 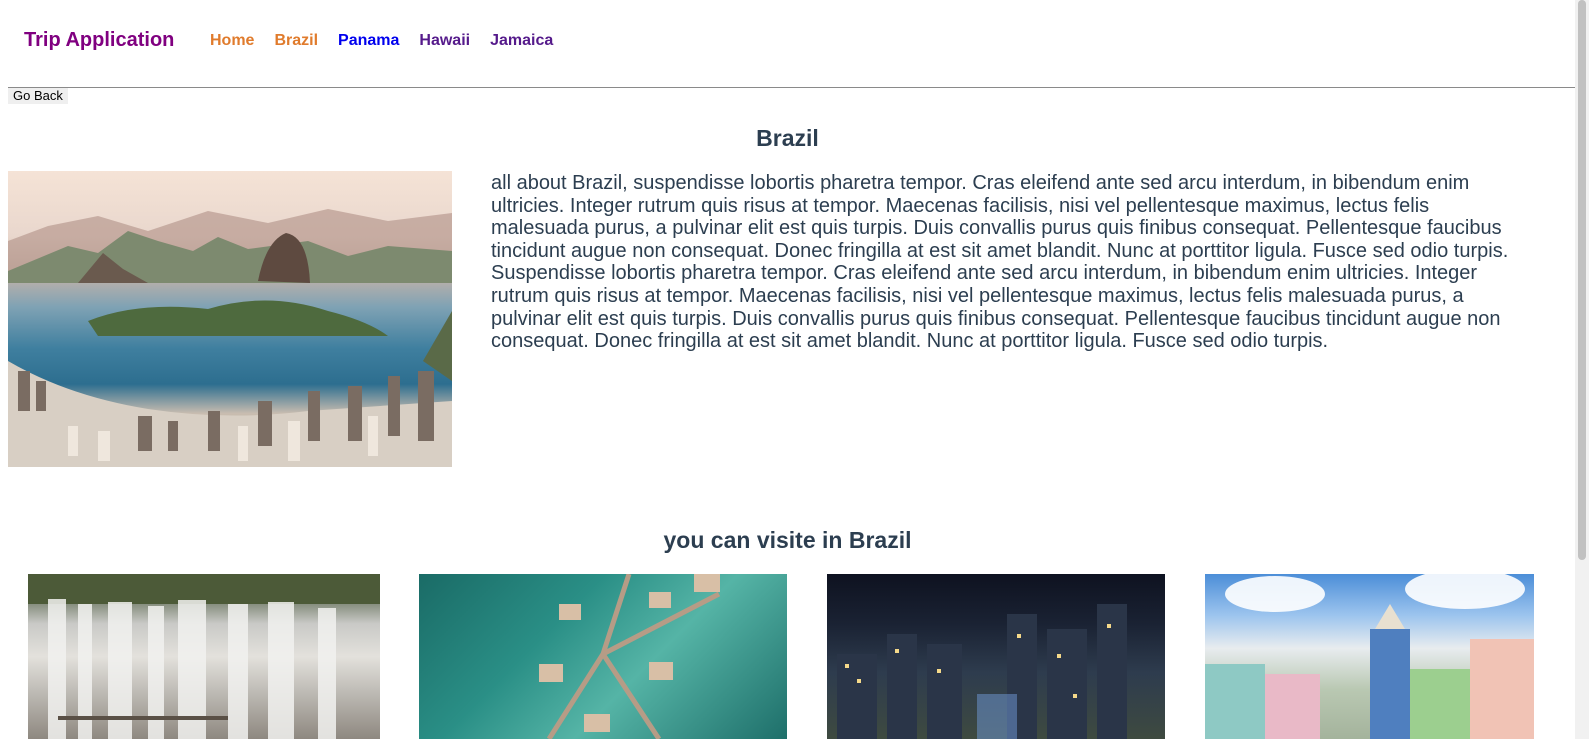 I want to click on nav-link-brazil: Brazil, so click(x=296, y=41).